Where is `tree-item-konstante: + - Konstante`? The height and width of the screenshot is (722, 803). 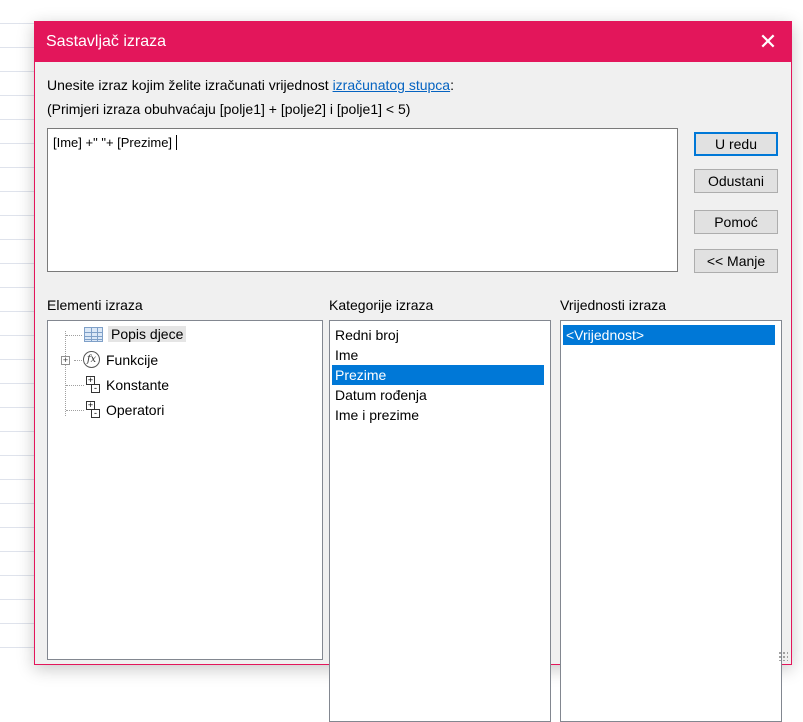
tree-item-konstante: + - Konstante is located at coordinates (127, 385).